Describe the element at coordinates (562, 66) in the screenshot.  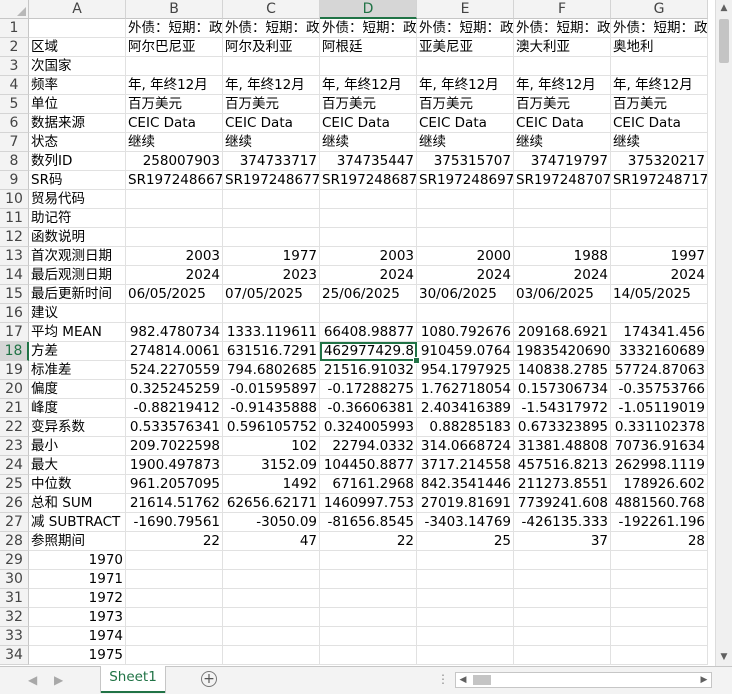
I see `cell-f3` at that location.